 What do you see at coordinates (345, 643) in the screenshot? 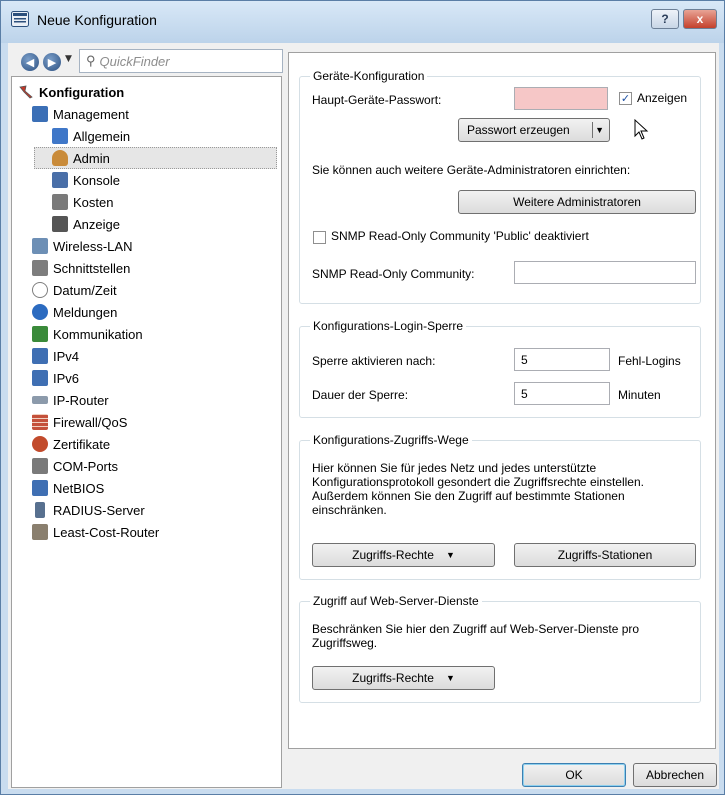
I see `text-line: Zugriffsweg.` at bounding box center [345, 643].